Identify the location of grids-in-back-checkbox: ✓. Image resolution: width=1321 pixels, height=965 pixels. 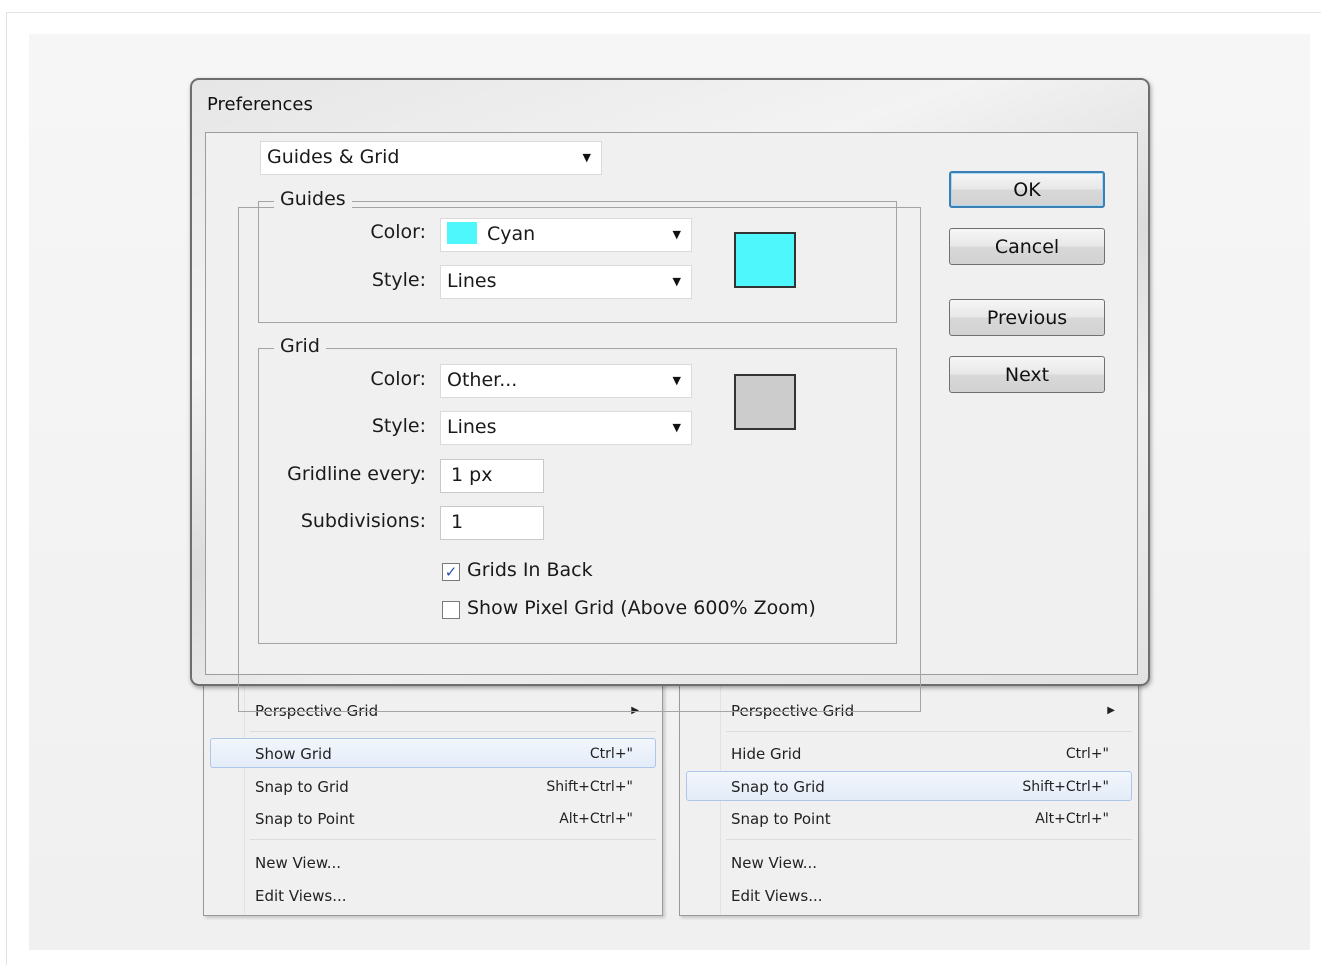
(451, 572).